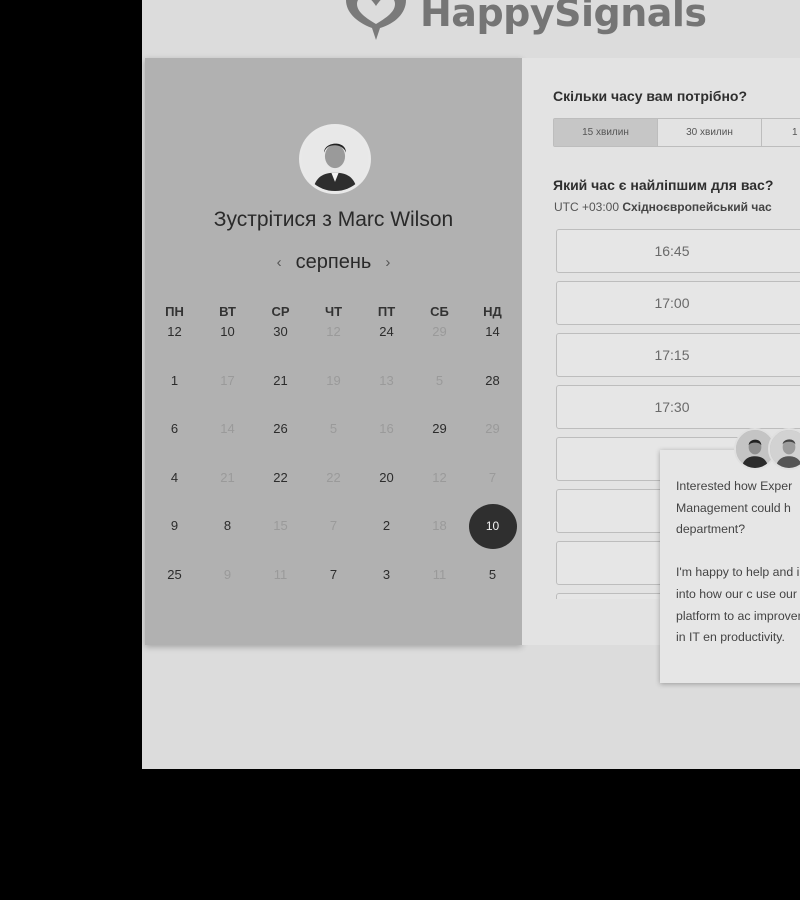 The width and height of the screenshot is (800, 900). I want to click on calendar-day-number: 30, so click(280, 331).